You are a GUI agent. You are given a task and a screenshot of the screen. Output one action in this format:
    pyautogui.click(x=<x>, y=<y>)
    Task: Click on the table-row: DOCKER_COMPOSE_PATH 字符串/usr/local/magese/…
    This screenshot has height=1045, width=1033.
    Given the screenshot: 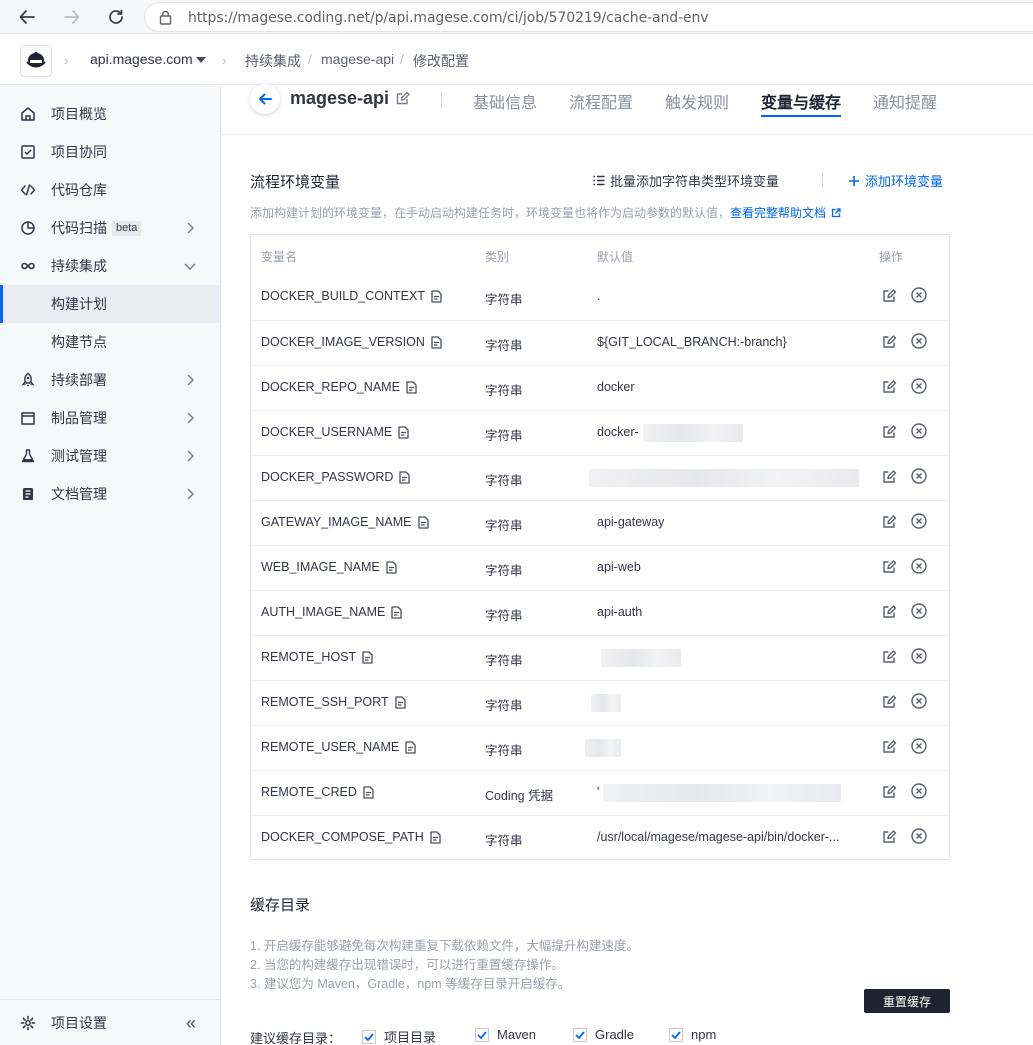 What is the action you would take?
    pyautogui.click(x=600, y=837)
    